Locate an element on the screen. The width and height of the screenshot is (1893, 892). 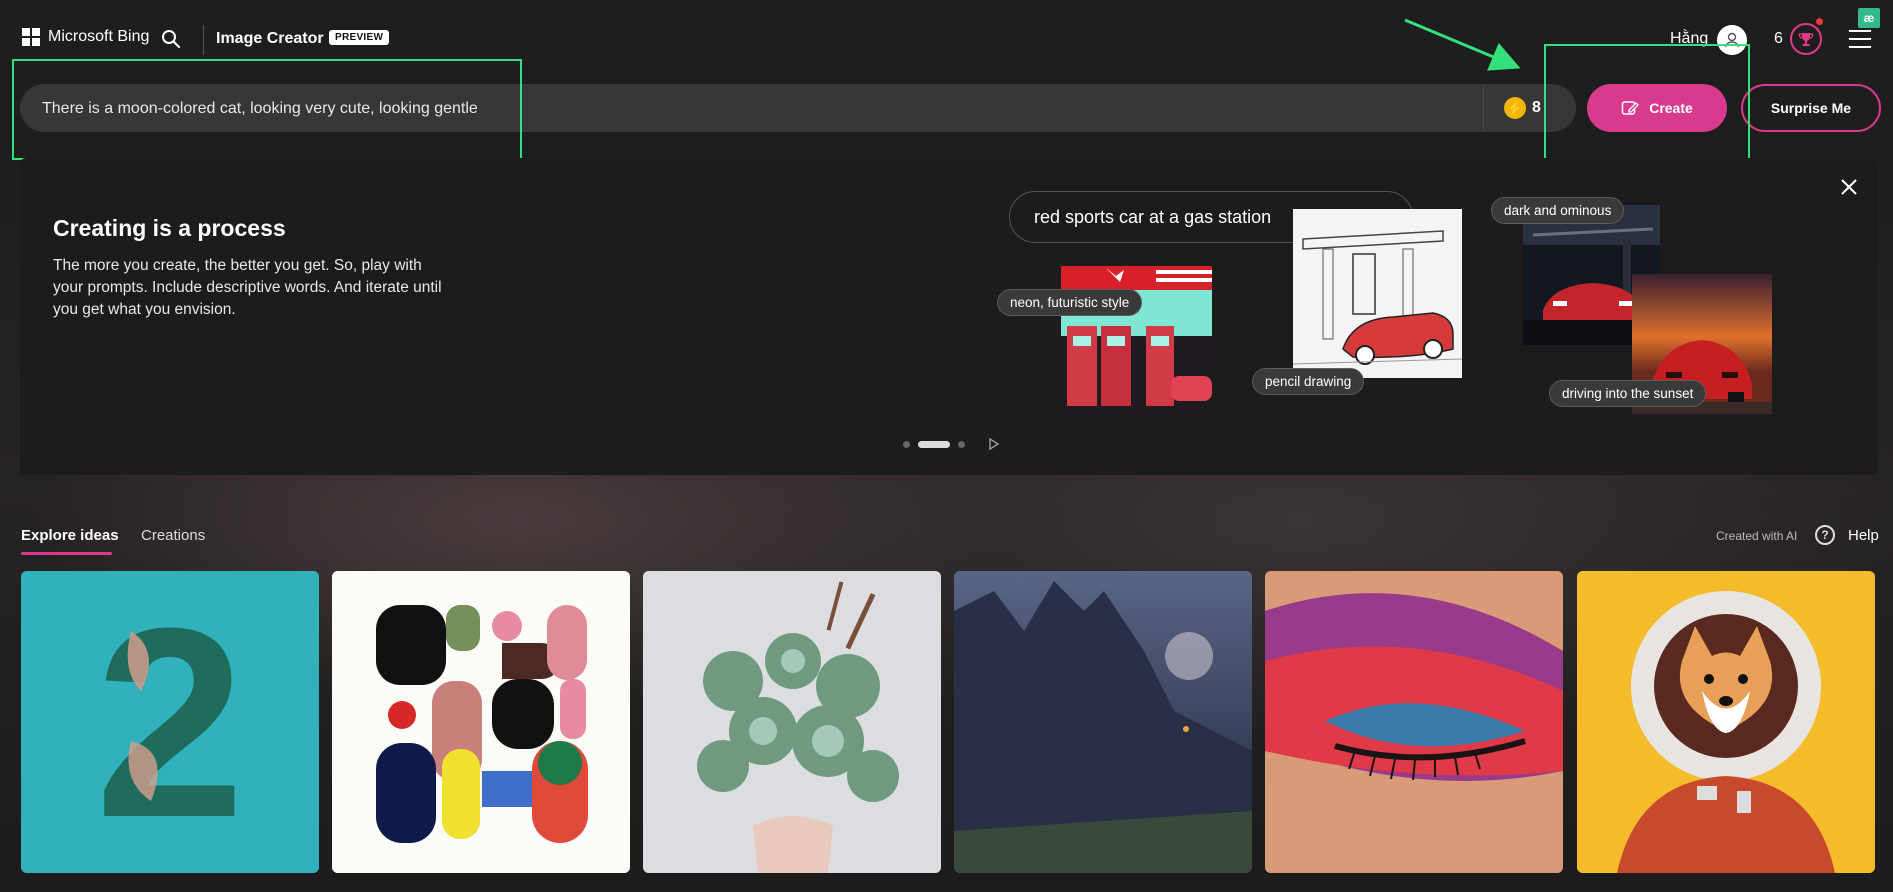
card-title: Creating is a process is located at coordinates (169, 228).